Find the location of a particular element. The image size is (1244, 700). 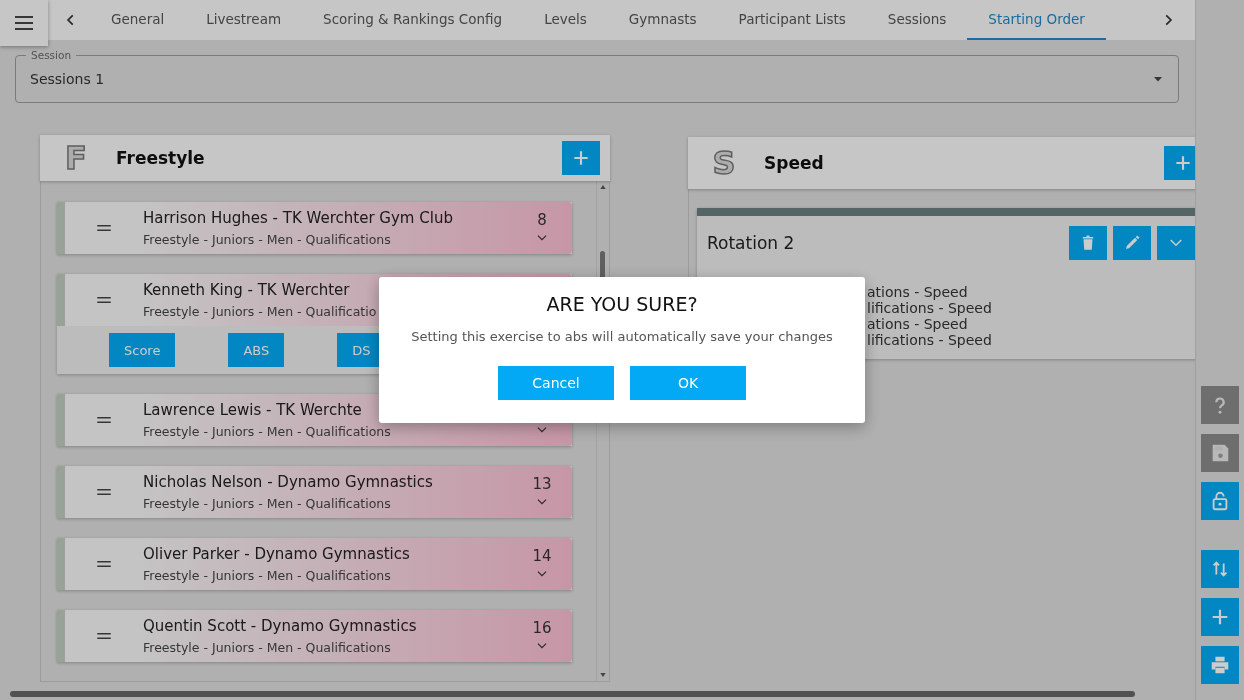

discipline-letter: F is located at coordinates (76, 158).